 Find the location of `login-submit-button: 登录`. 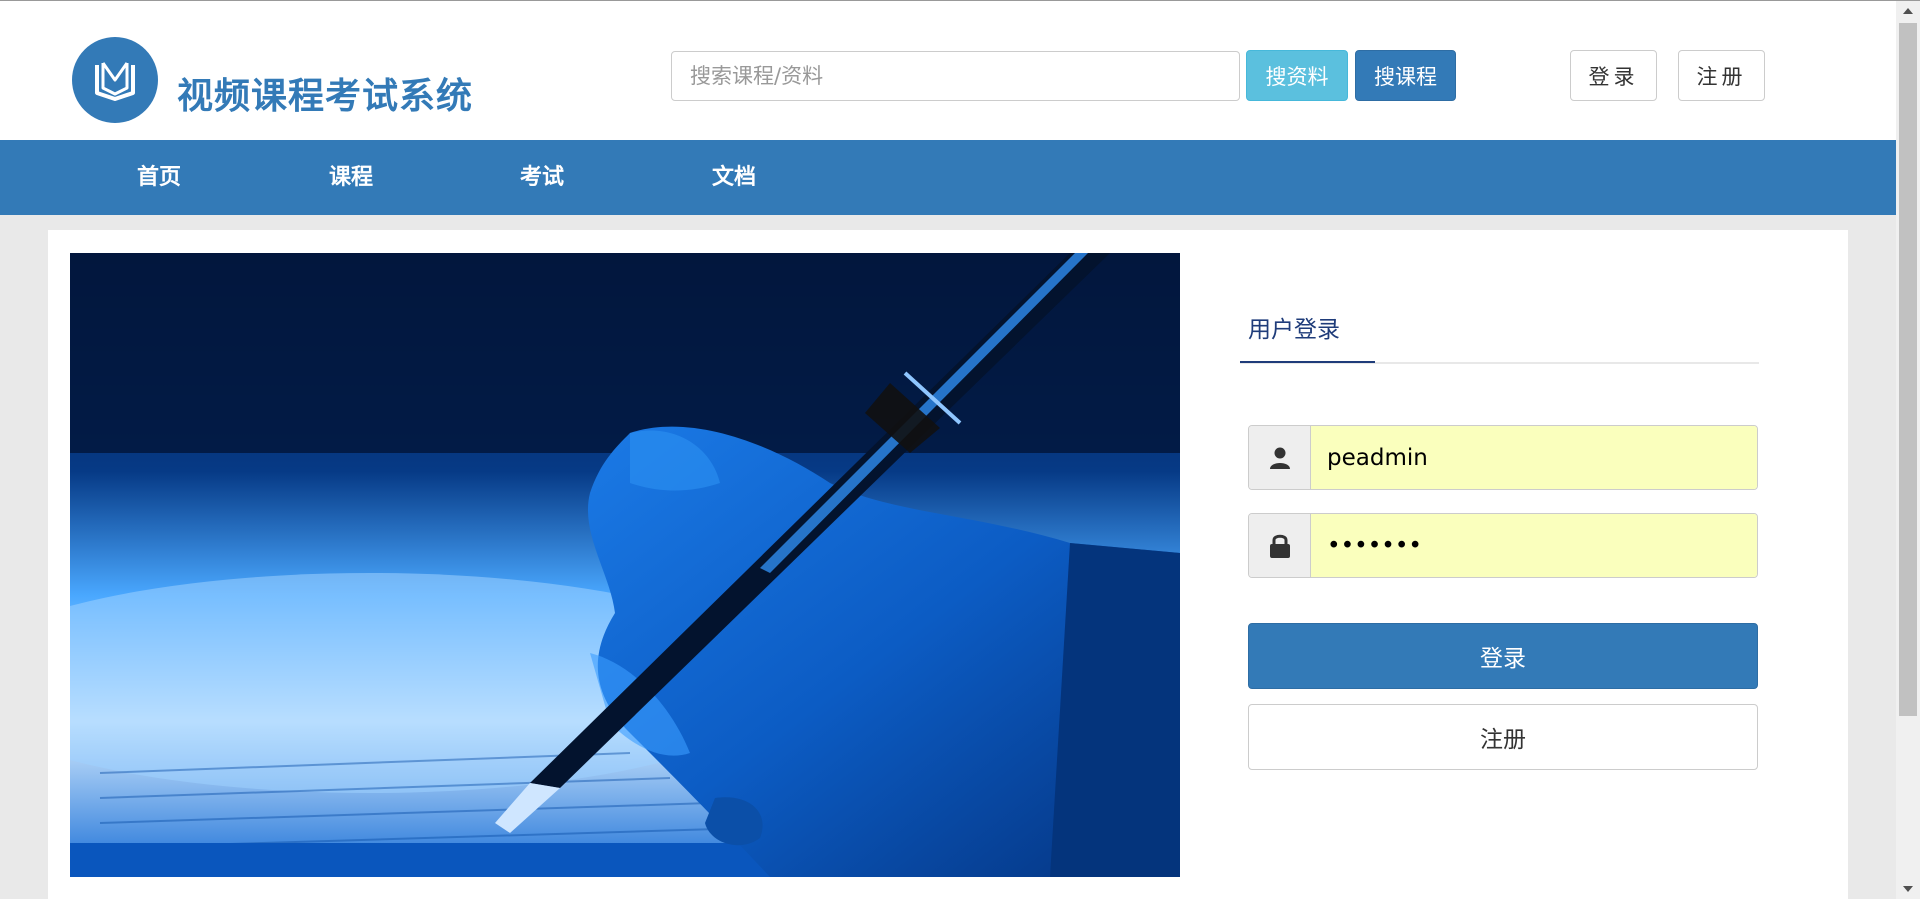

login-submit-button: 登录 is located at coordinates (1503, 656).